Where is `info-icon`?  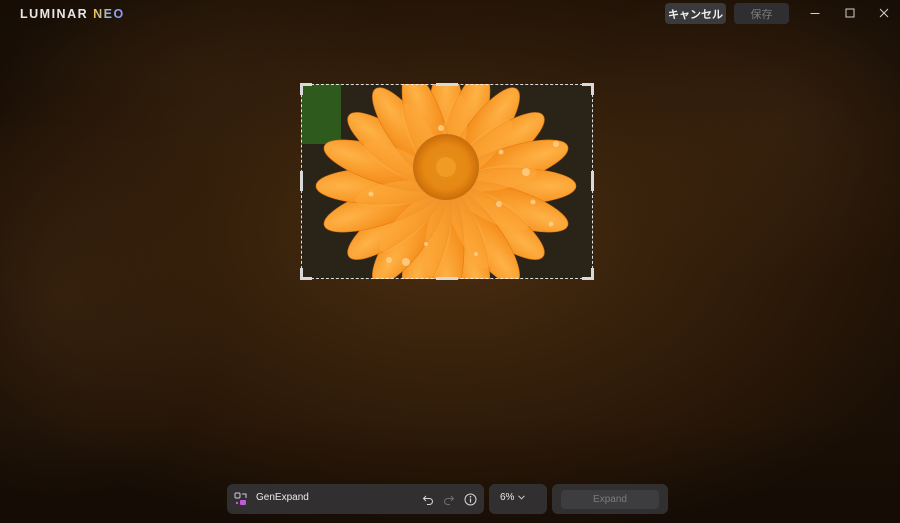
info-icon is located at coordinates (470, 499).